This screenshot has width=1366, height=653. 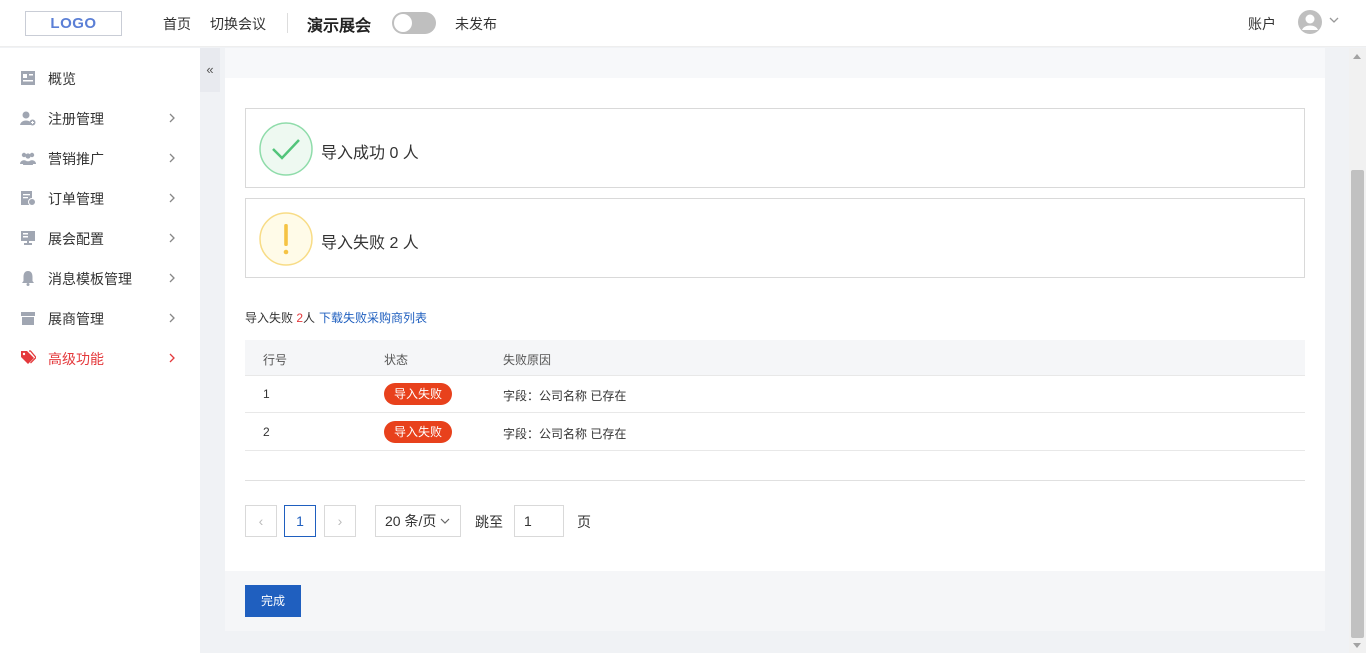 What do you see at coordinates (28, 357) in the screenshot?
I see `tags-icon` at bounding box center [28, 357].